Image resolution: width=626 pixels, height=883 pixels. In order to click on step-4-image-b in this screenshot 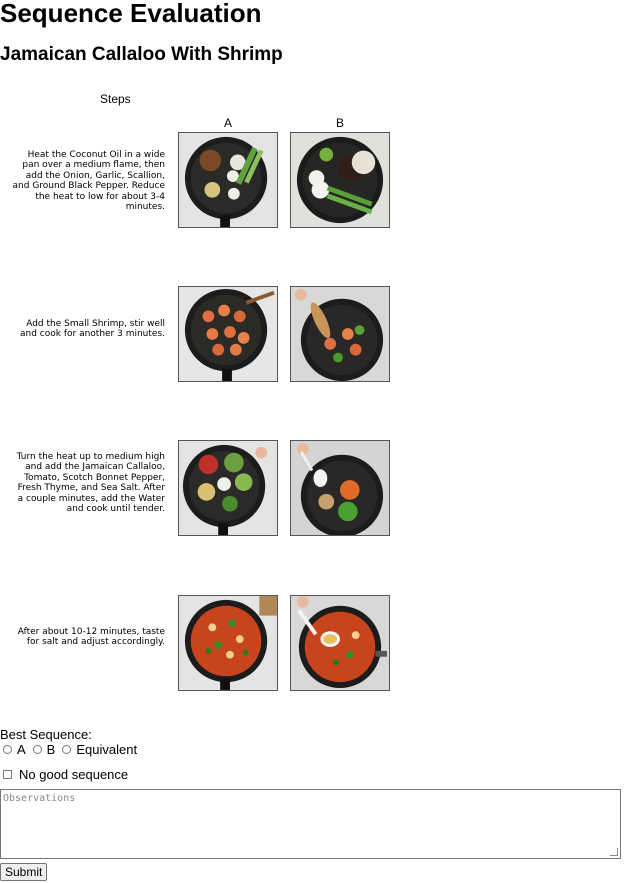, I will do `click(340, 643)`.